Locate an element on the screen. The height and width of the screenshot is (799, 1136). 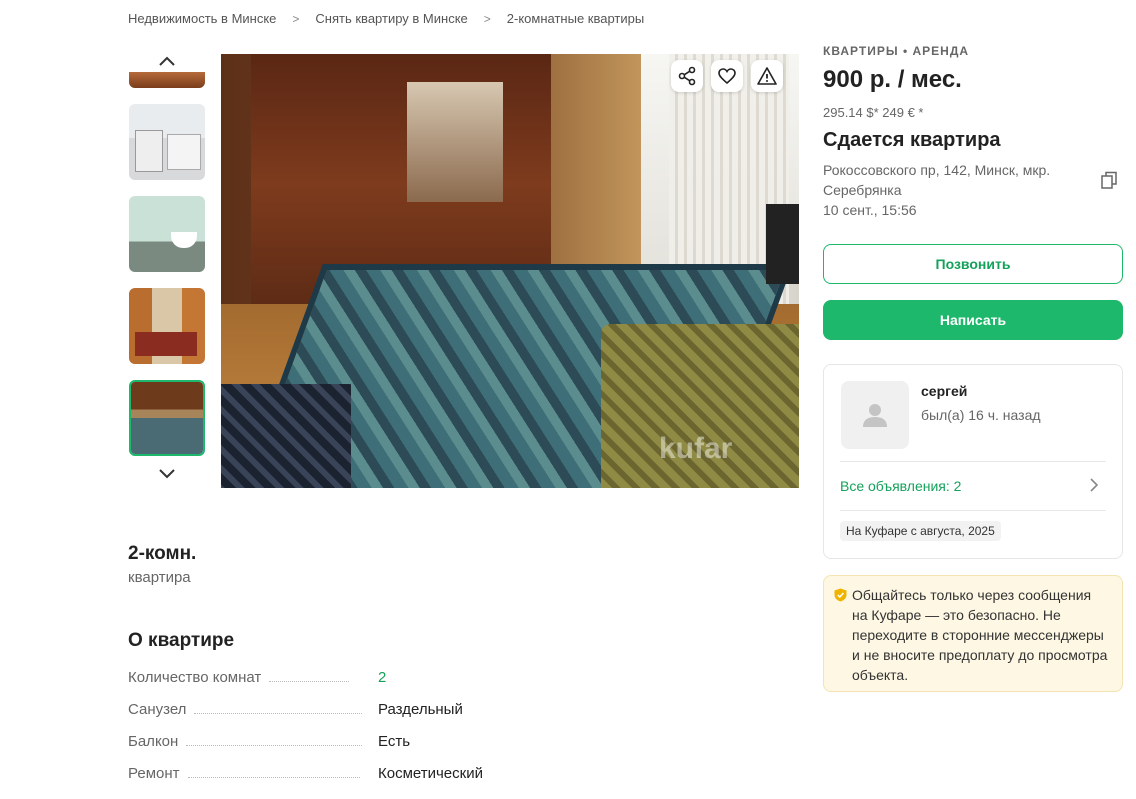
param-label: Ремонт is located at coordinates (154, 773).